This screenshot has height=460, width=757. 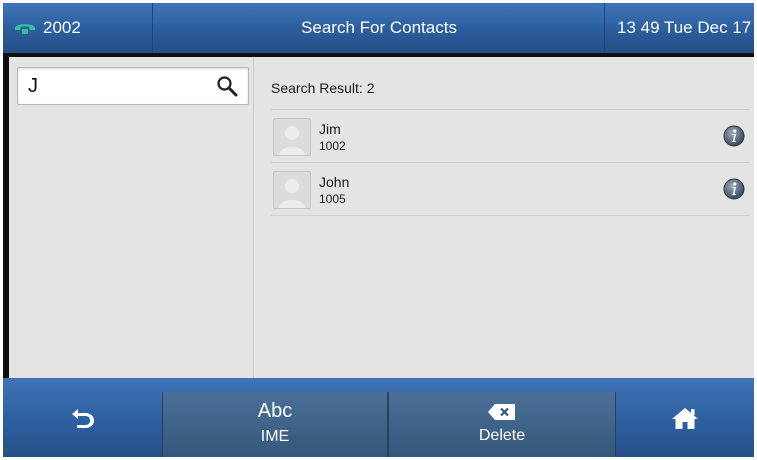 I want to click on account-label: 2002, so click(x=62, y=27).